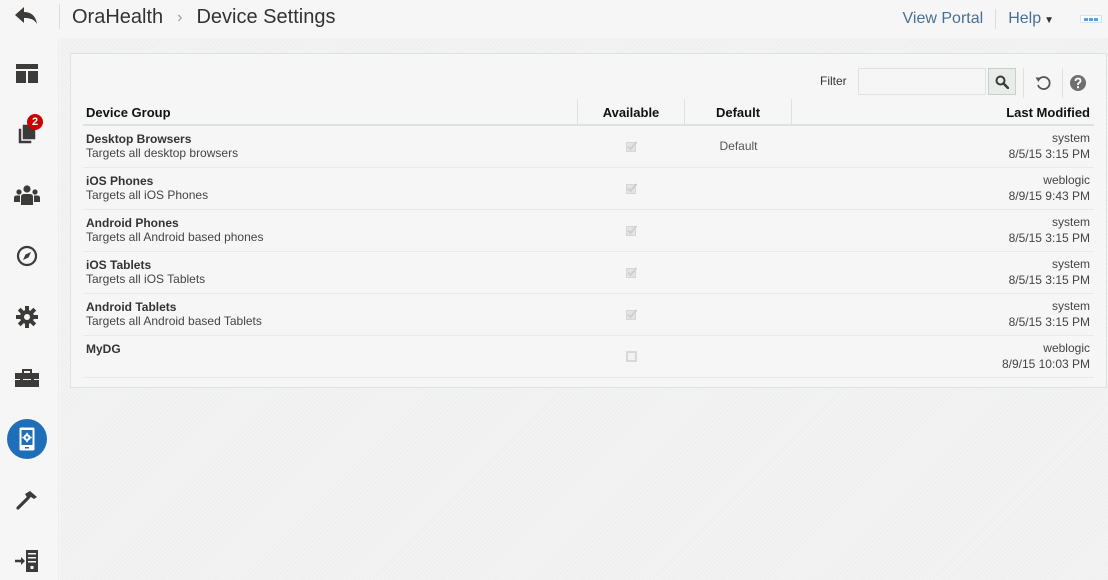 The width and height of the screenshot is (1108, 580). I want to click on notification-badge: 2, so click(35, 122).